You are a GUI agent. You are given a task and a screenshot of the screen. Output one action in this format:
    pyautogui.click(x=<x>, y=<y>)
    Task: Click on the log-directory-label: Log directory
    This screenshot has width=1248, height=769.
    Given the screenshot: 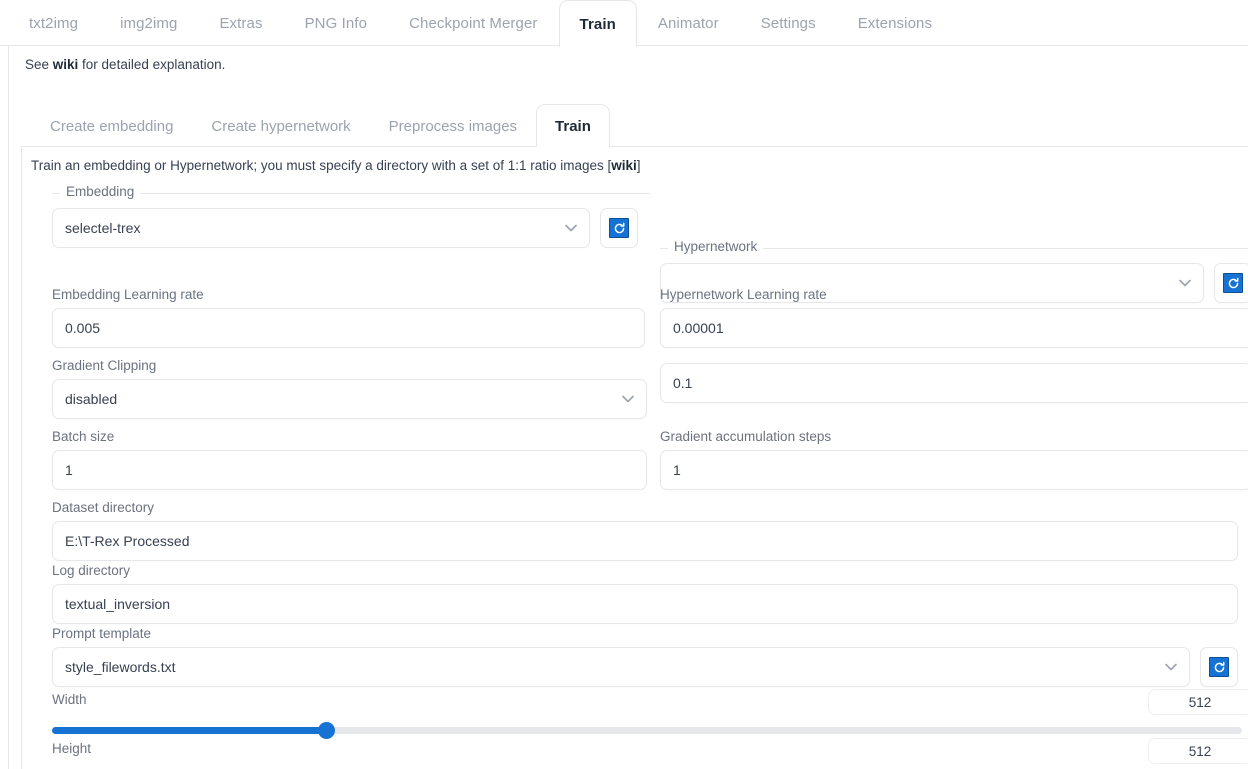 What is the action you would take?
    pyautogui.click(x=91, y=570)
    